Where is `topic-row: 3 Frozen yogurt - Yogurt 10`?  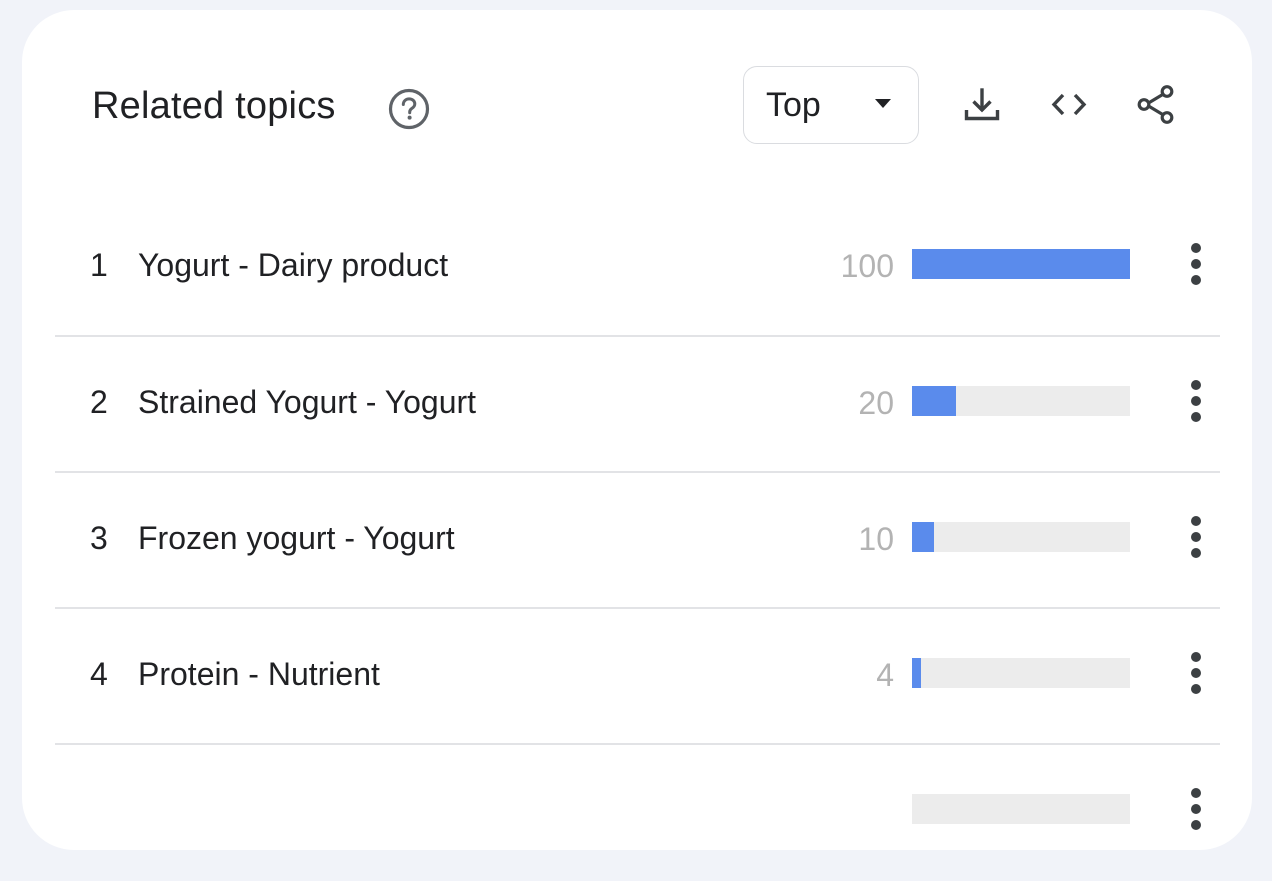
topic-row: 3 Frozen yogurt - Yogurt 10 is located at coordinates (637, 541).